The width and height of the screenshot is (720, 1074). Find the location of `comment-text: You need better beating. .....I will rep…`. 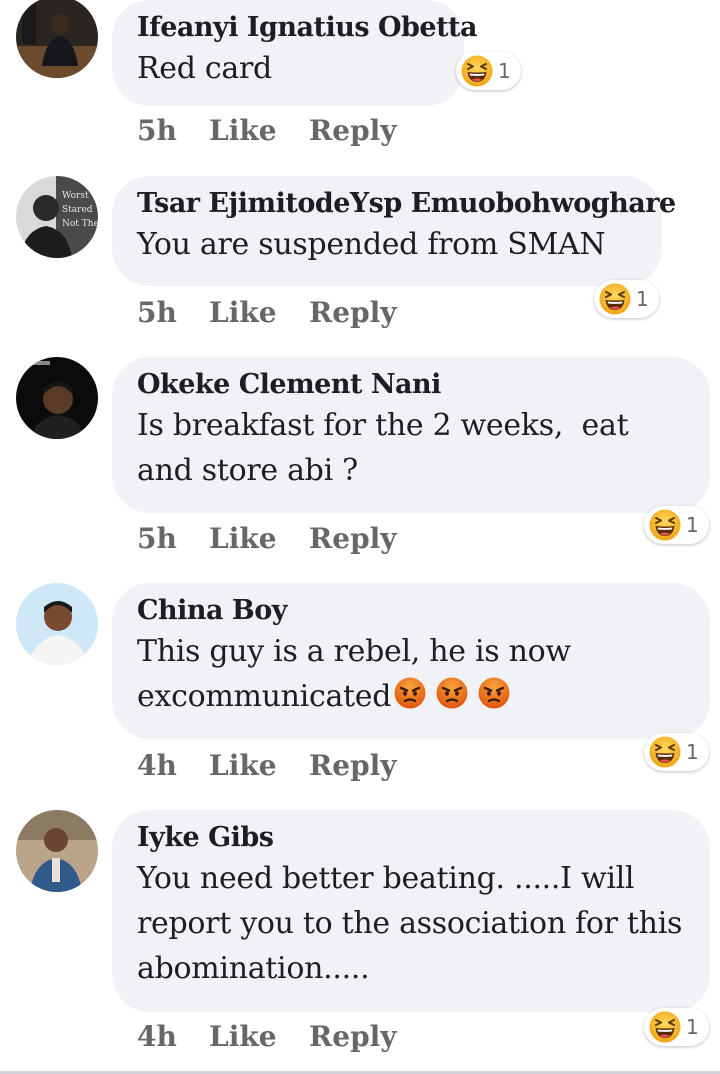

comment-text: You need better beating. .....I will rep… is located at coordinates (414, 923).